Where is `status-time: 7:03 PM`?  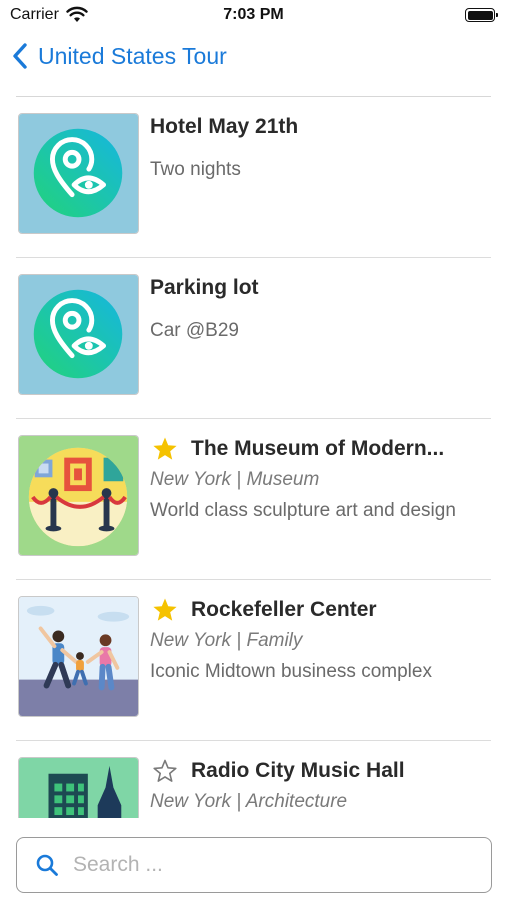
status-time: 7:03 PM is located at coordinates (253, 14).